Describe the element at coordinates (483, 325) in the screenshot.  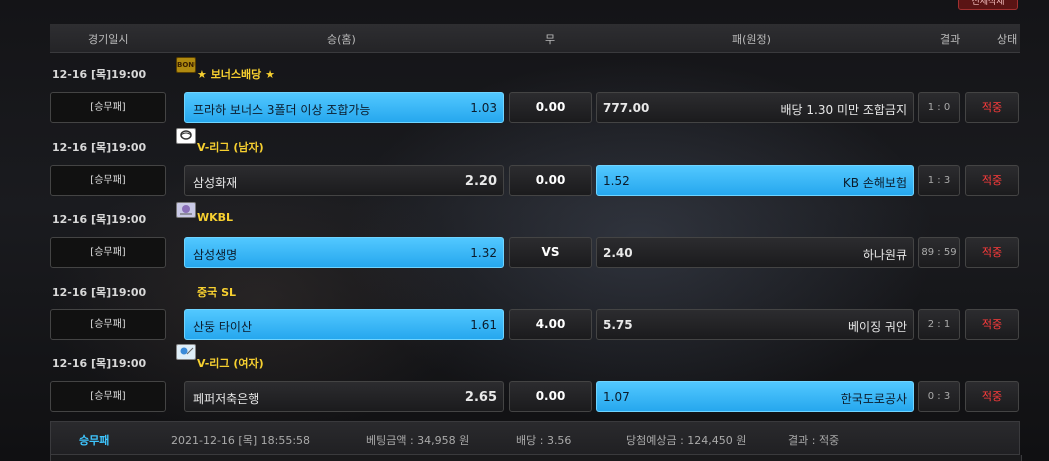
I see `home-odd: 1.61` at that location.